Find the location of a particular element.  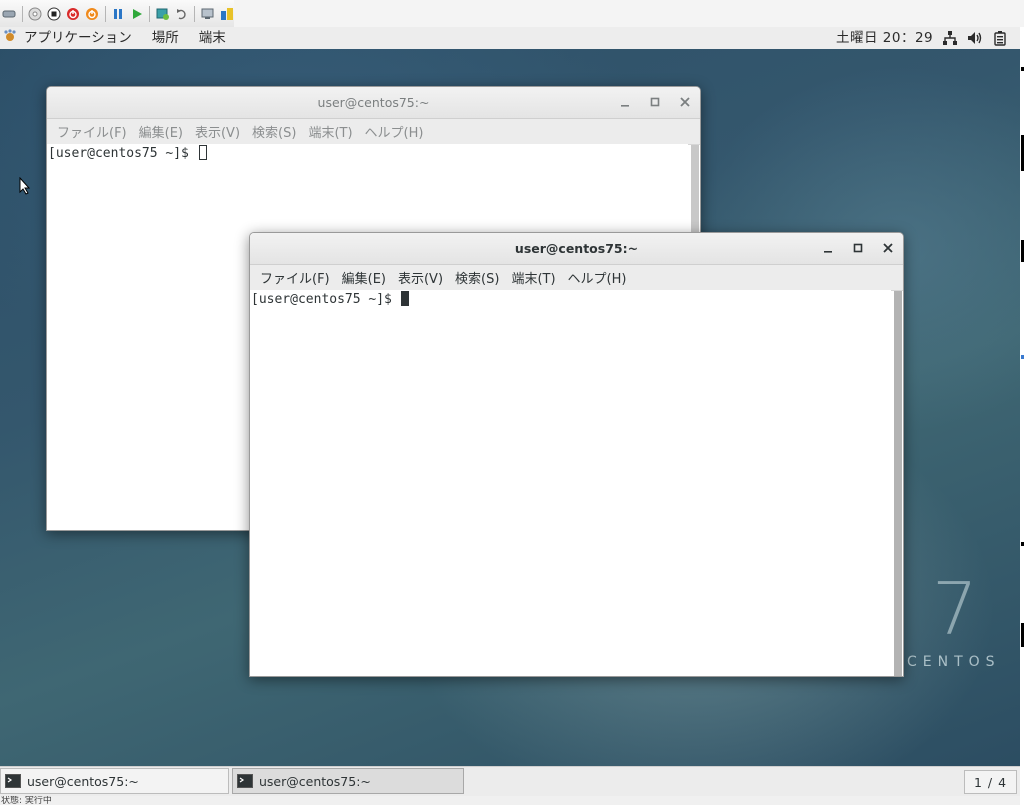

applications-menu: アプリケーション is located at coordinates (71, 38).